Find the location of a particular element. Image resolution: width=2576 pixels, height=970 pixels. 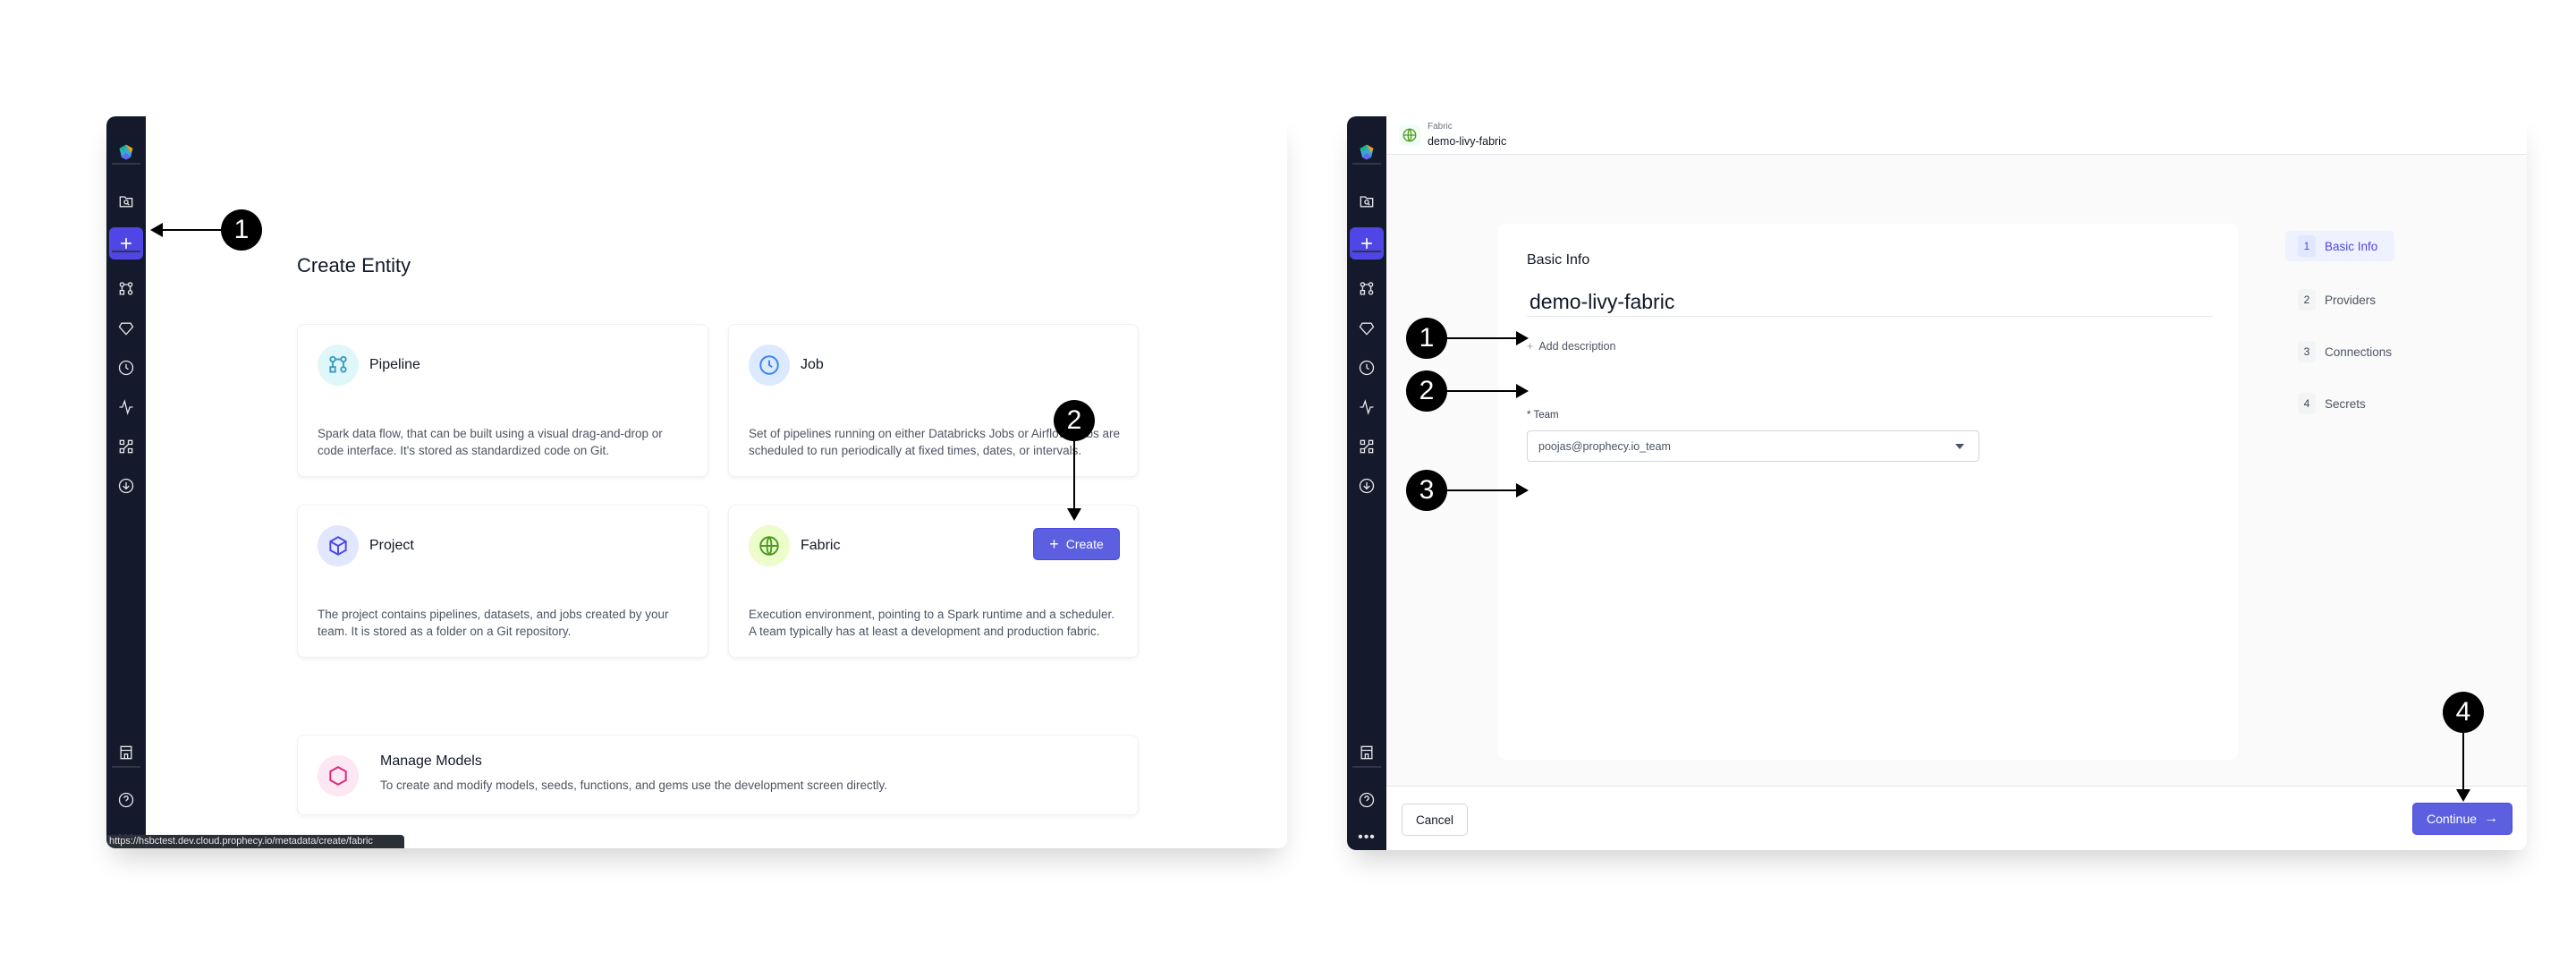

add-description-label: Add description is located at coordinates (1577, 346).